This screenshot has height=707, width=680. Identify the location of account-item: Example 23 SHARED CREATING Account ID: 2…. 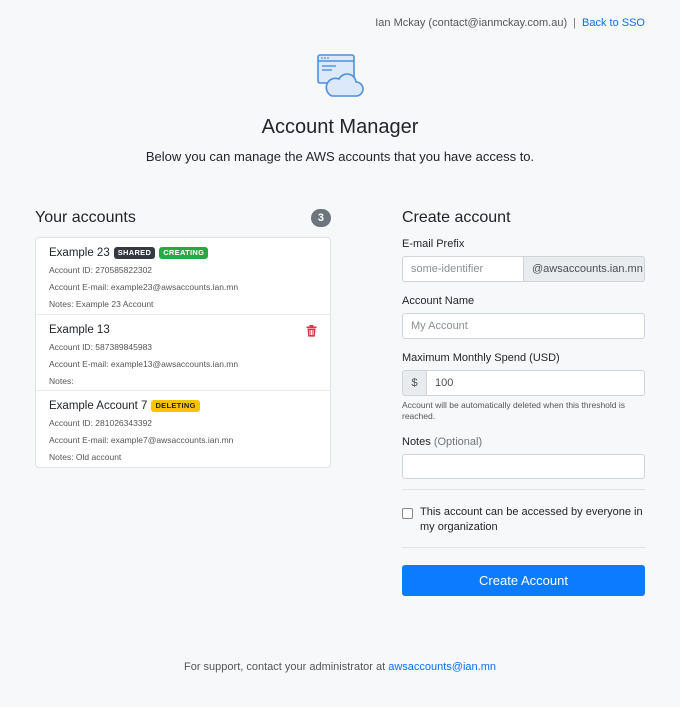
(183, 276).